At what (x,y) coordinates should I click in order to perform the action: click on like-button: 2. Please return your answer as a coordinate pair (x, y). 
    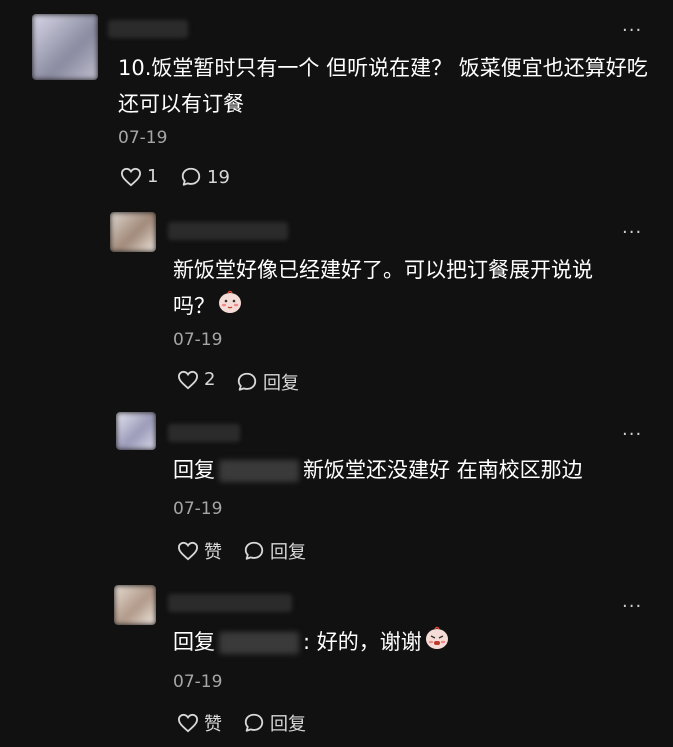
    Looking at the image, I should click on (196, 379).